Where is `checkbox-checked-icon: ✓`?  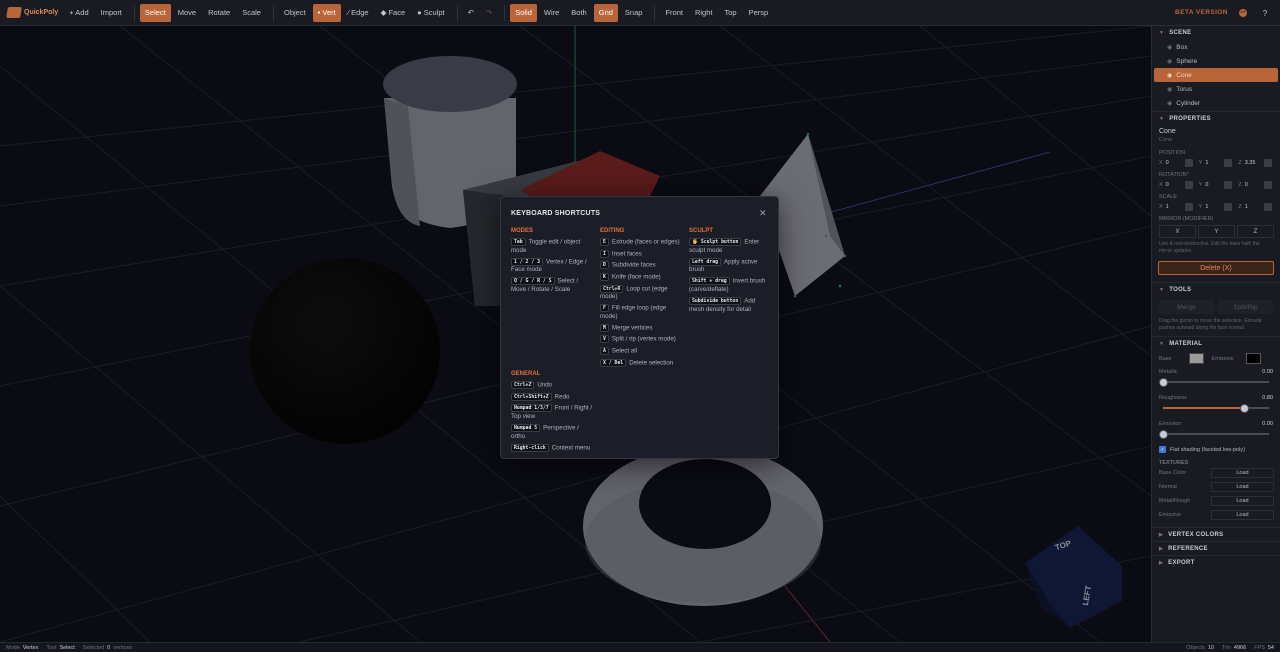
checkbox-checked-icon: ✓ is located at coordinates (1162, 449).